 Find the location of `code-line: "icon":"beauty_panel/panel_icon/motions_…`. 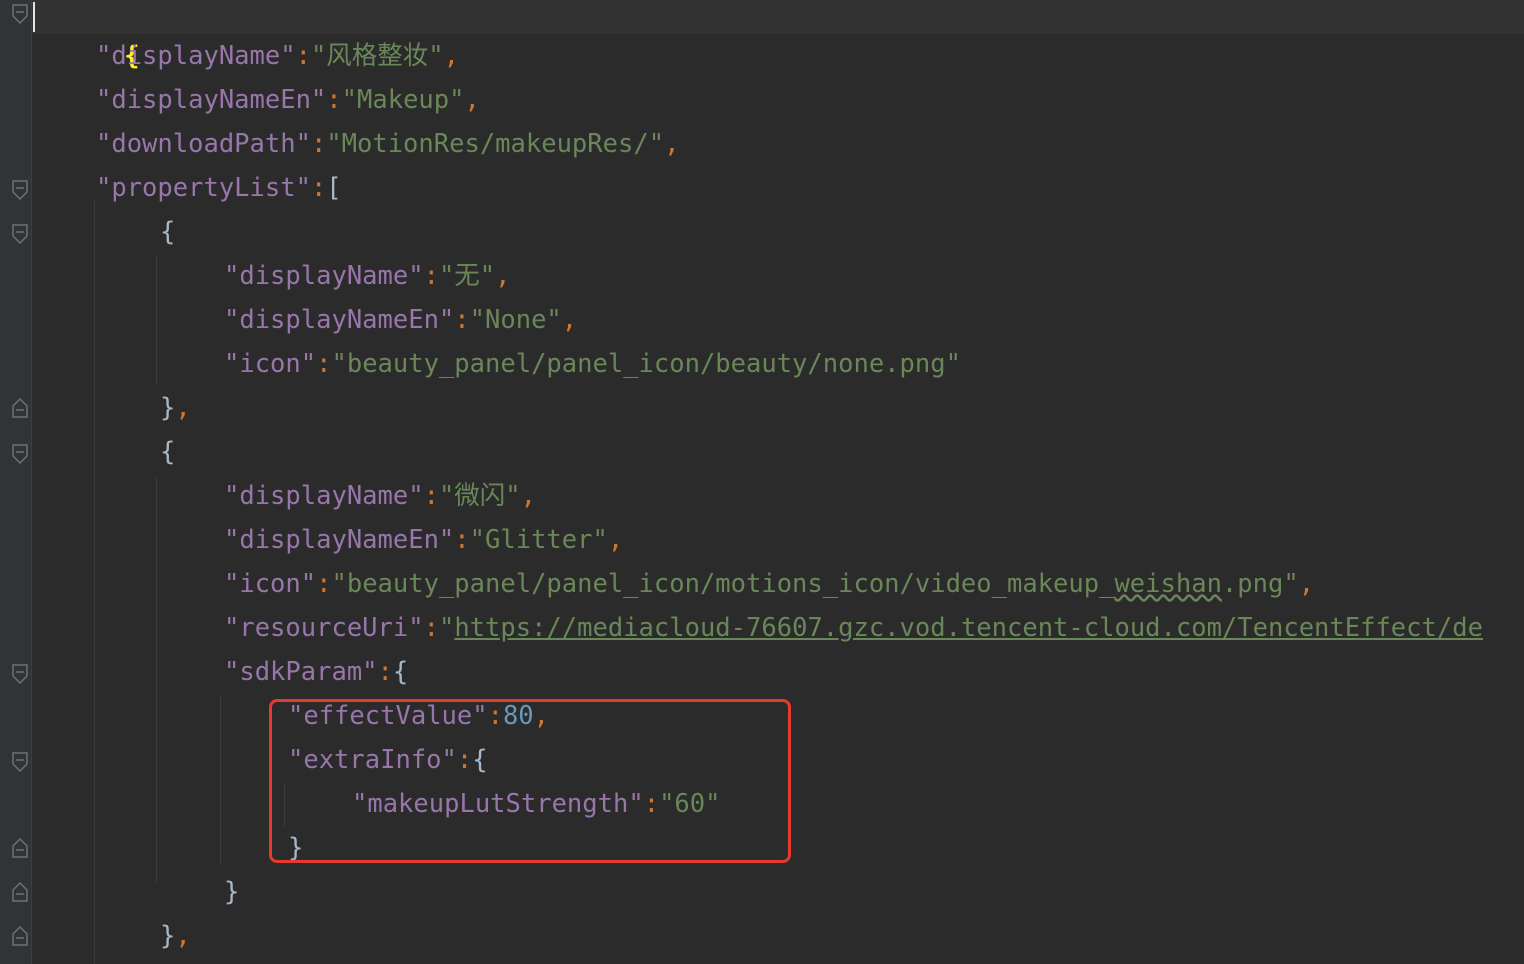

code-line: "icon":"beauty_panel/panel_icon/motions_… is located at coordinates (769, 584).